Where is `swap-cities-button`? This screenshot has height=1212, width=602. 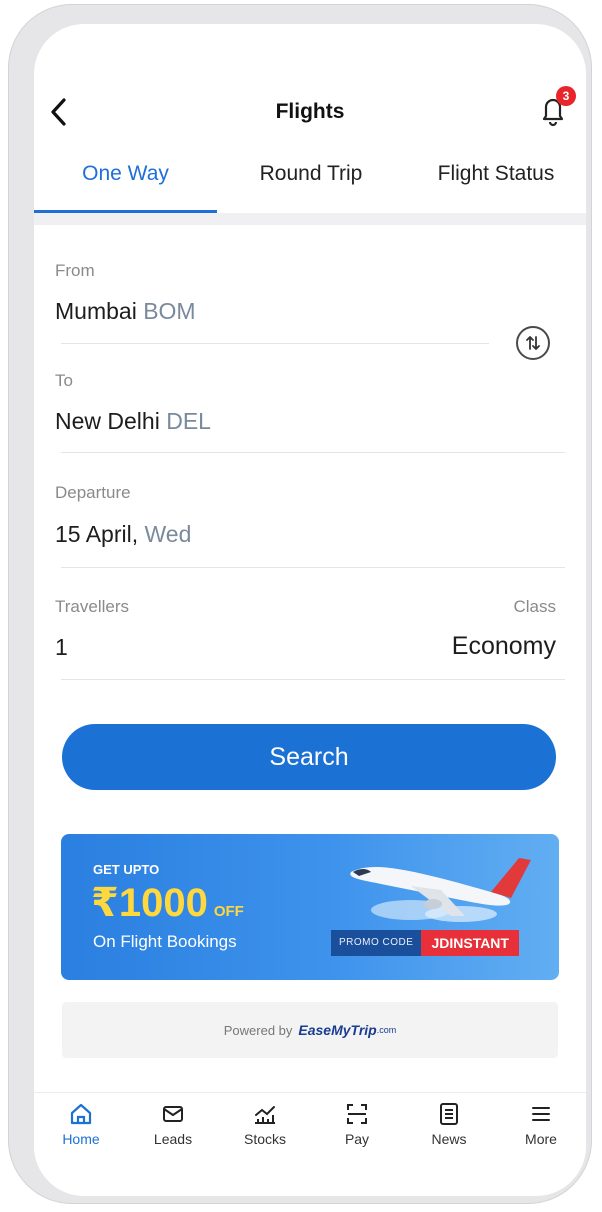 swap-cities-button is located at coordinates (533, 343).